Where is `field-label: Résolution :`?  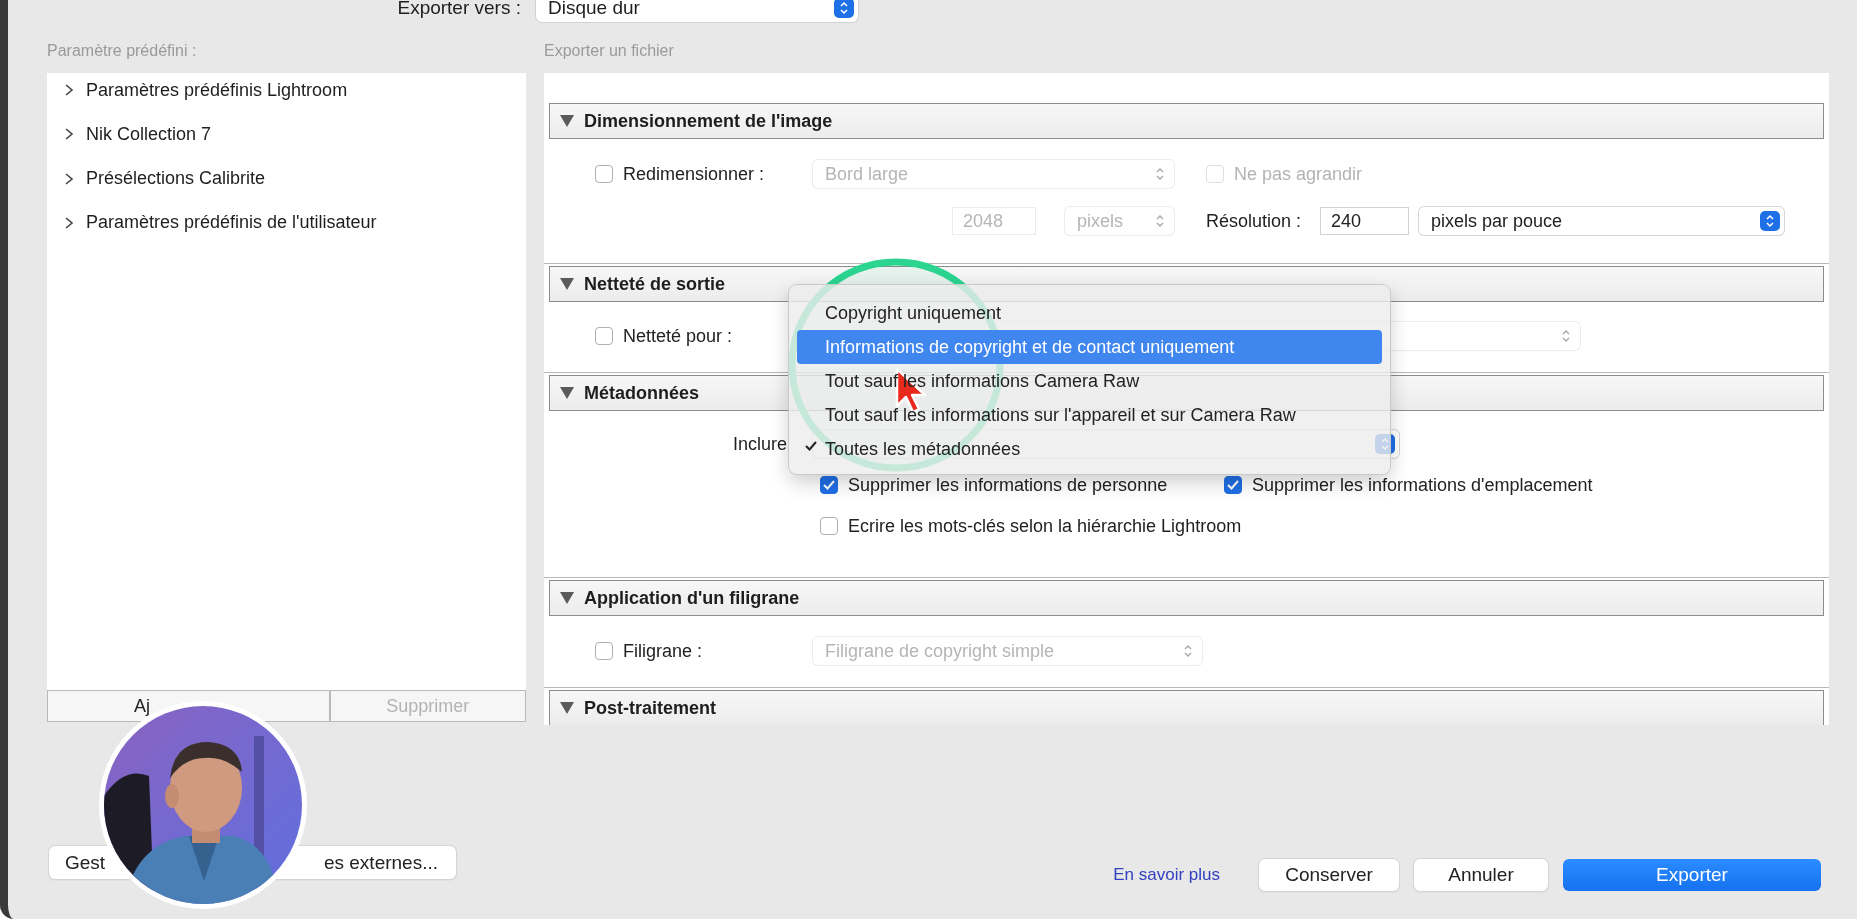 field-label: Résolution : is located at coordinates (1254, 221).